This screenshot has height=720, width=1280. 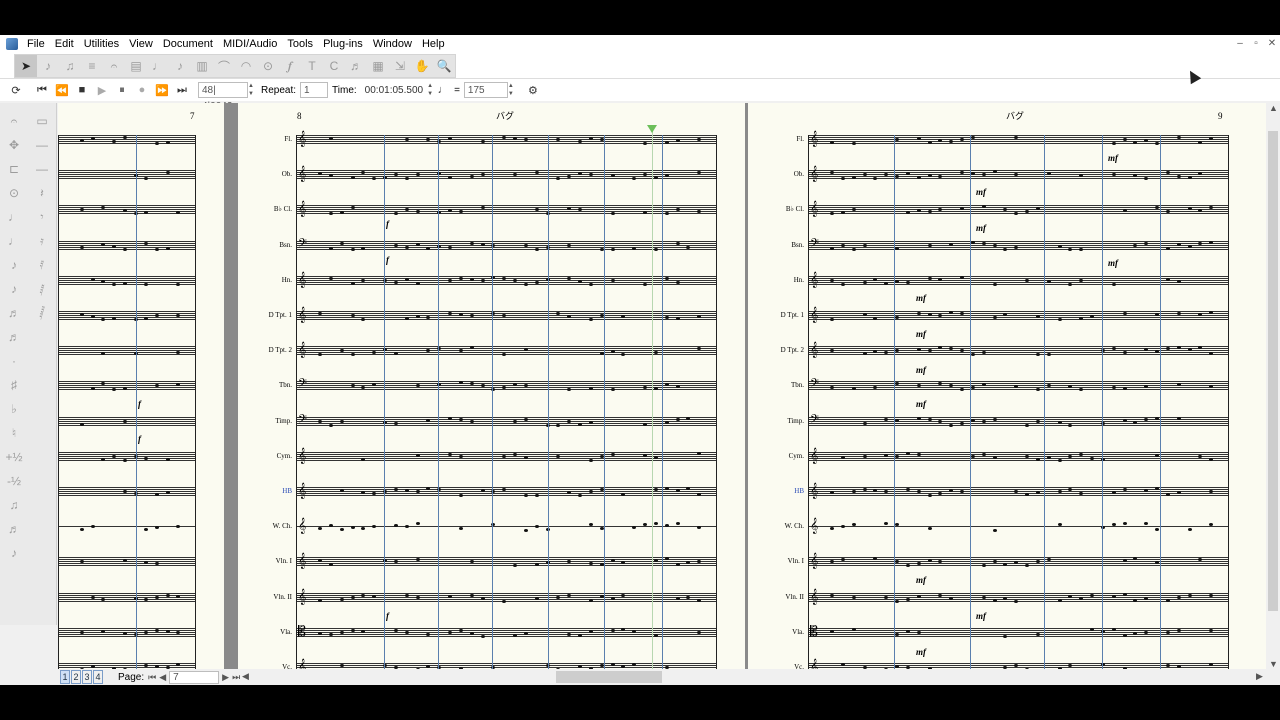 I want to click on page-tab-4: 4, so click(x=98, y=677).